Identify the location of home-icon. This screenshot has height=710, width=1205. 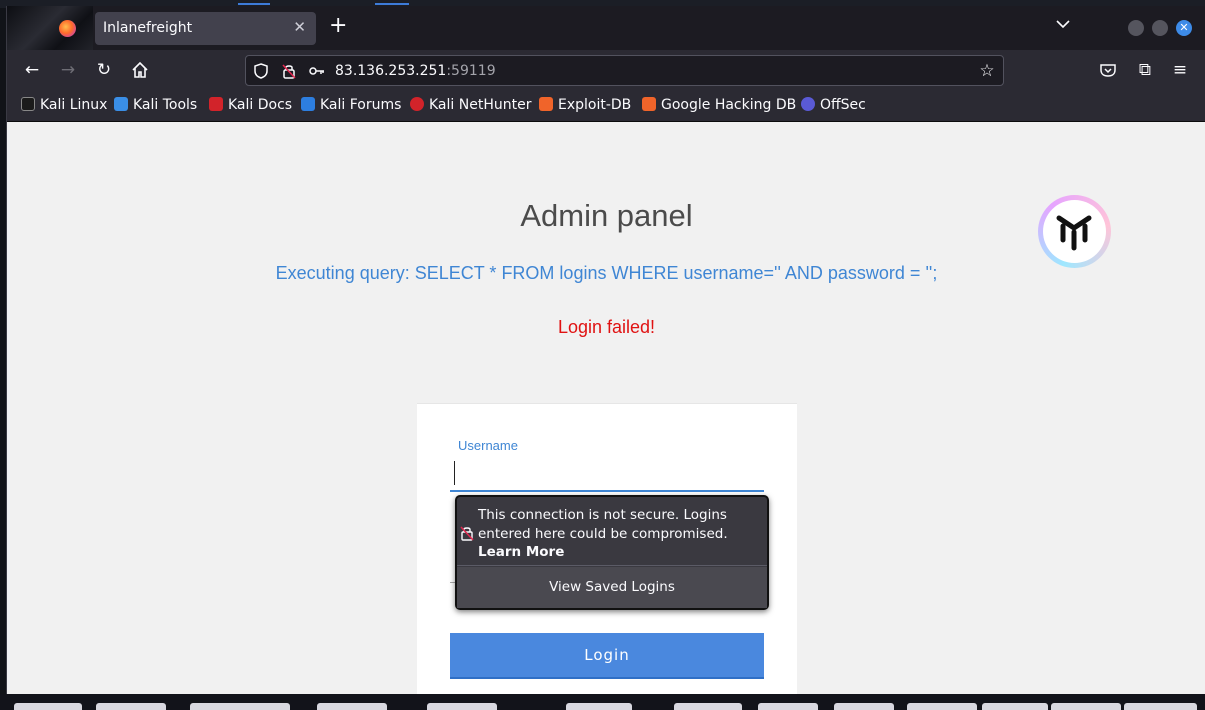
(140, 70).